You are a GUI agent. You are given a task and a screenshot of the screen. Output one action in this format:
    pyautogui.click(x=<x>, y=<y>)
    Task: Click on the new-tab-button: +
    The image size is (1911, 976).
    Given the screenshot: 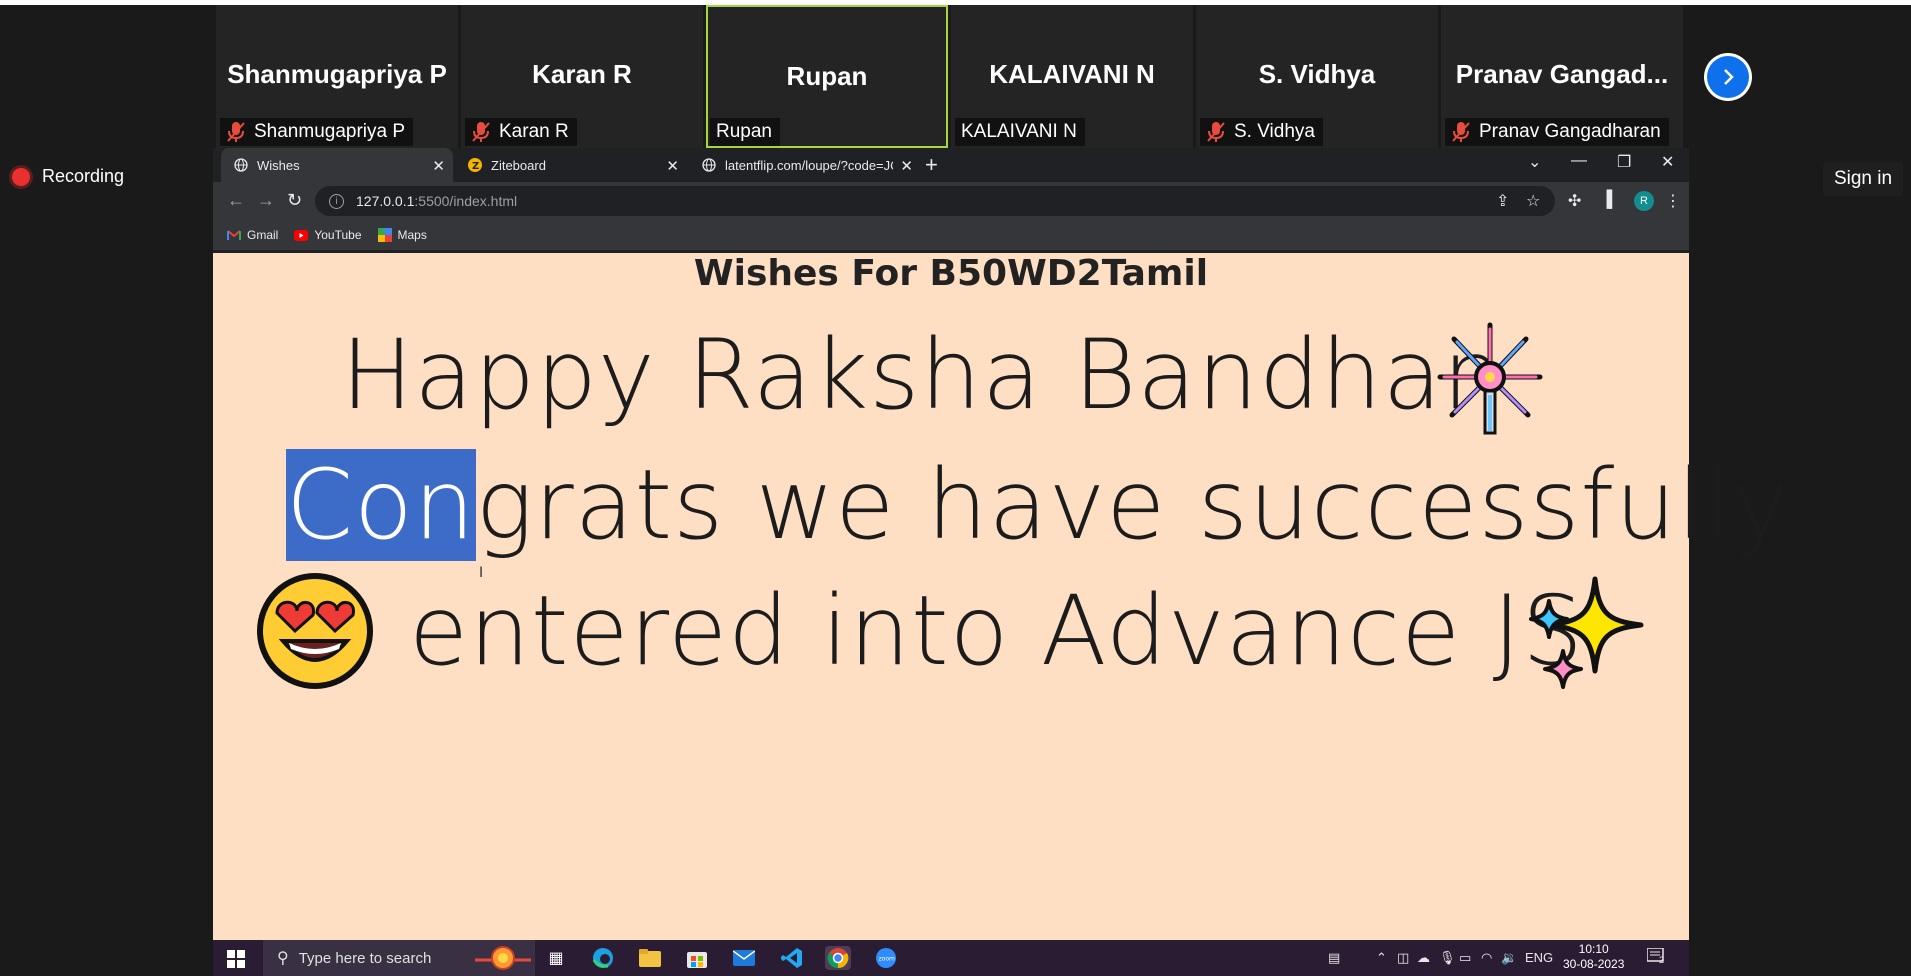 What is the action you would take?
    pyautogui.click(x=931, y=165)
    